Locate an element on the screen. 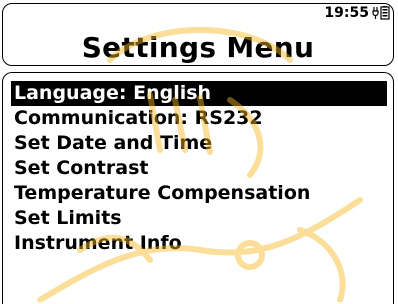 The width and height of the screenshot is (398, 304). menu-item-limits: Set Limits is located at coordinates (202, 218).